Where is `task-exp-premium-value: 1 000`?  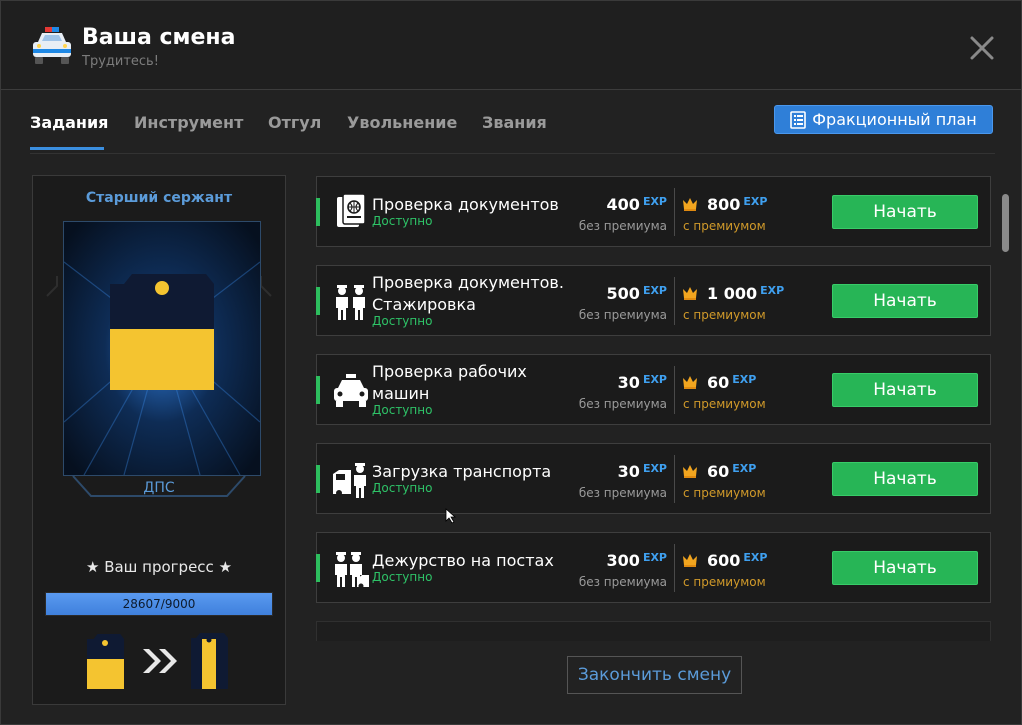
task-exp-premium-value: 1 000 is located at coordinates (732, 293).